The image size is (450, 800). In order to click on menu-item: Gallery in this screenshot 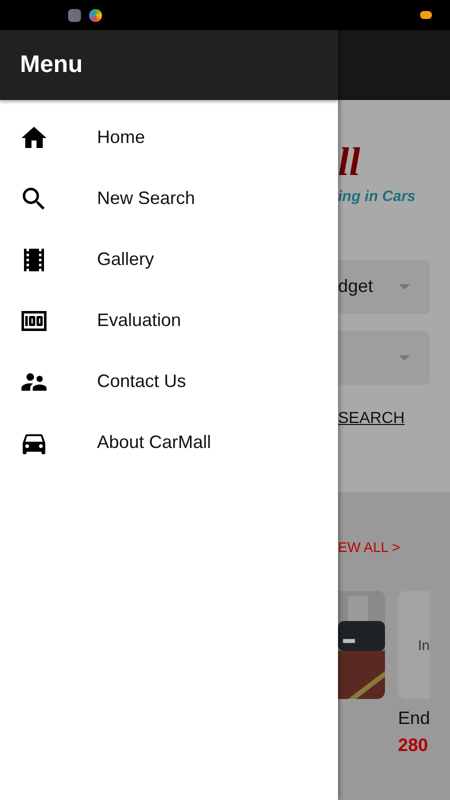, I will do `click(169, 259)`.